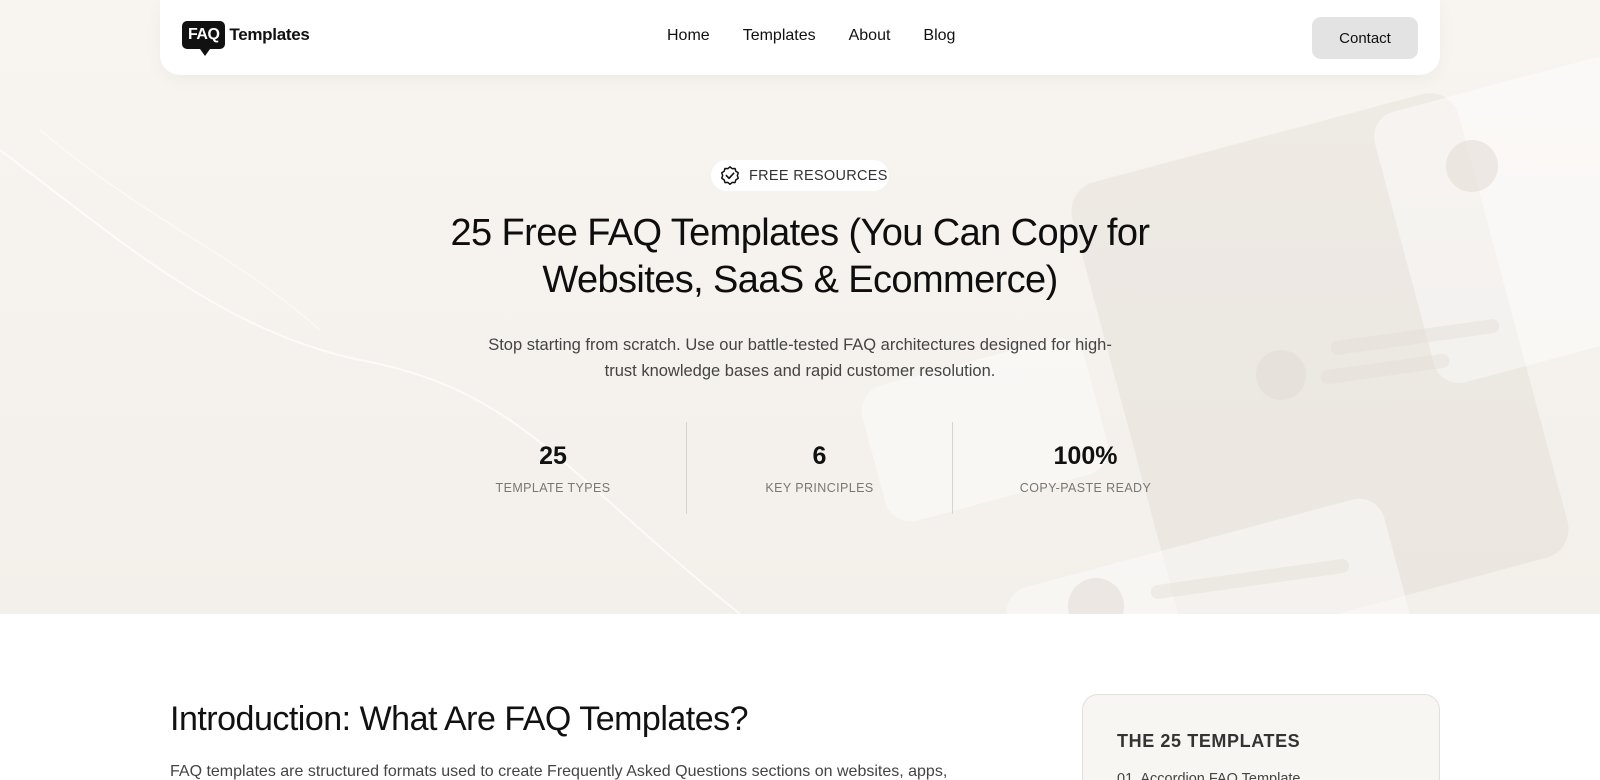  I want to click on site-logo: FAQ Templates, so click(246, 38).